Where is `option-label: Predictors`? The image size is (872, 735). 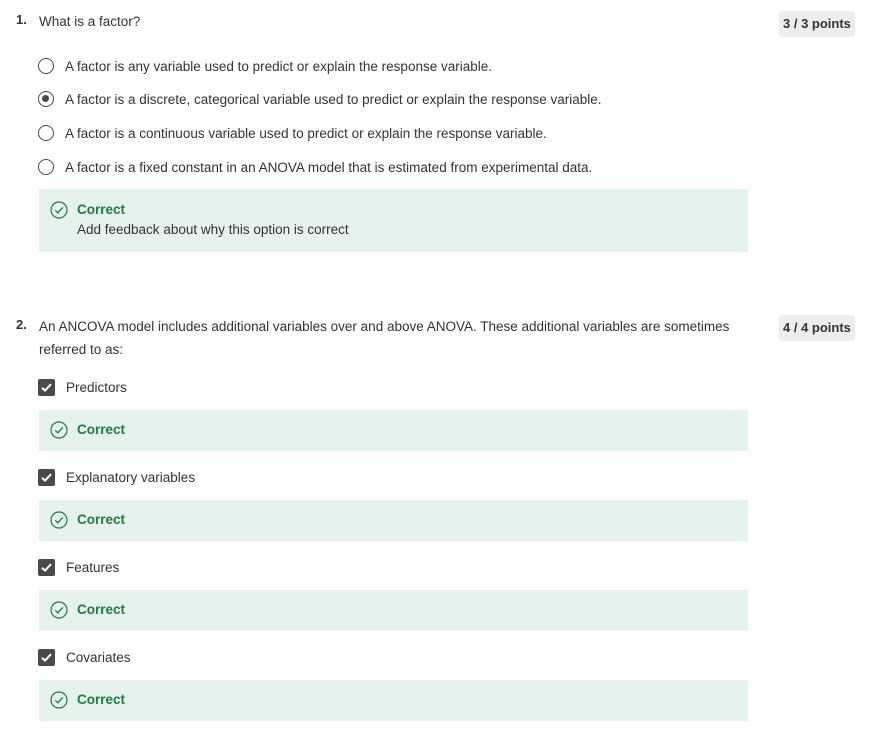 option-label: Predictors is located at coordinates (96, 387).